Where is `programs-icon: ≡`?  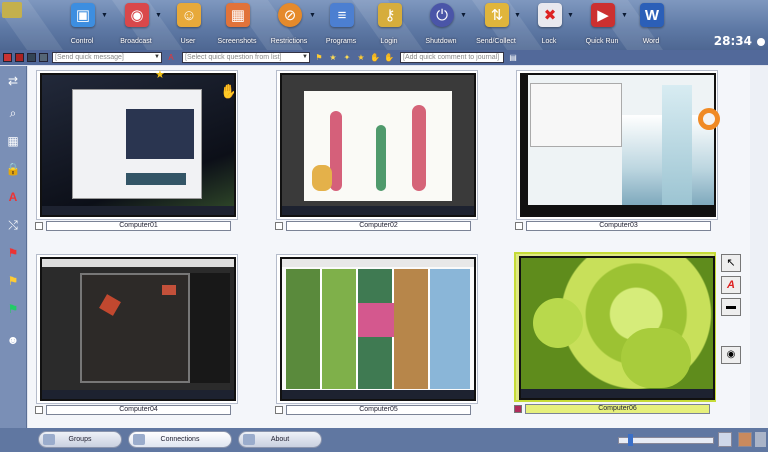 programs-icon: ≡ is located at coordinates (342, 15).